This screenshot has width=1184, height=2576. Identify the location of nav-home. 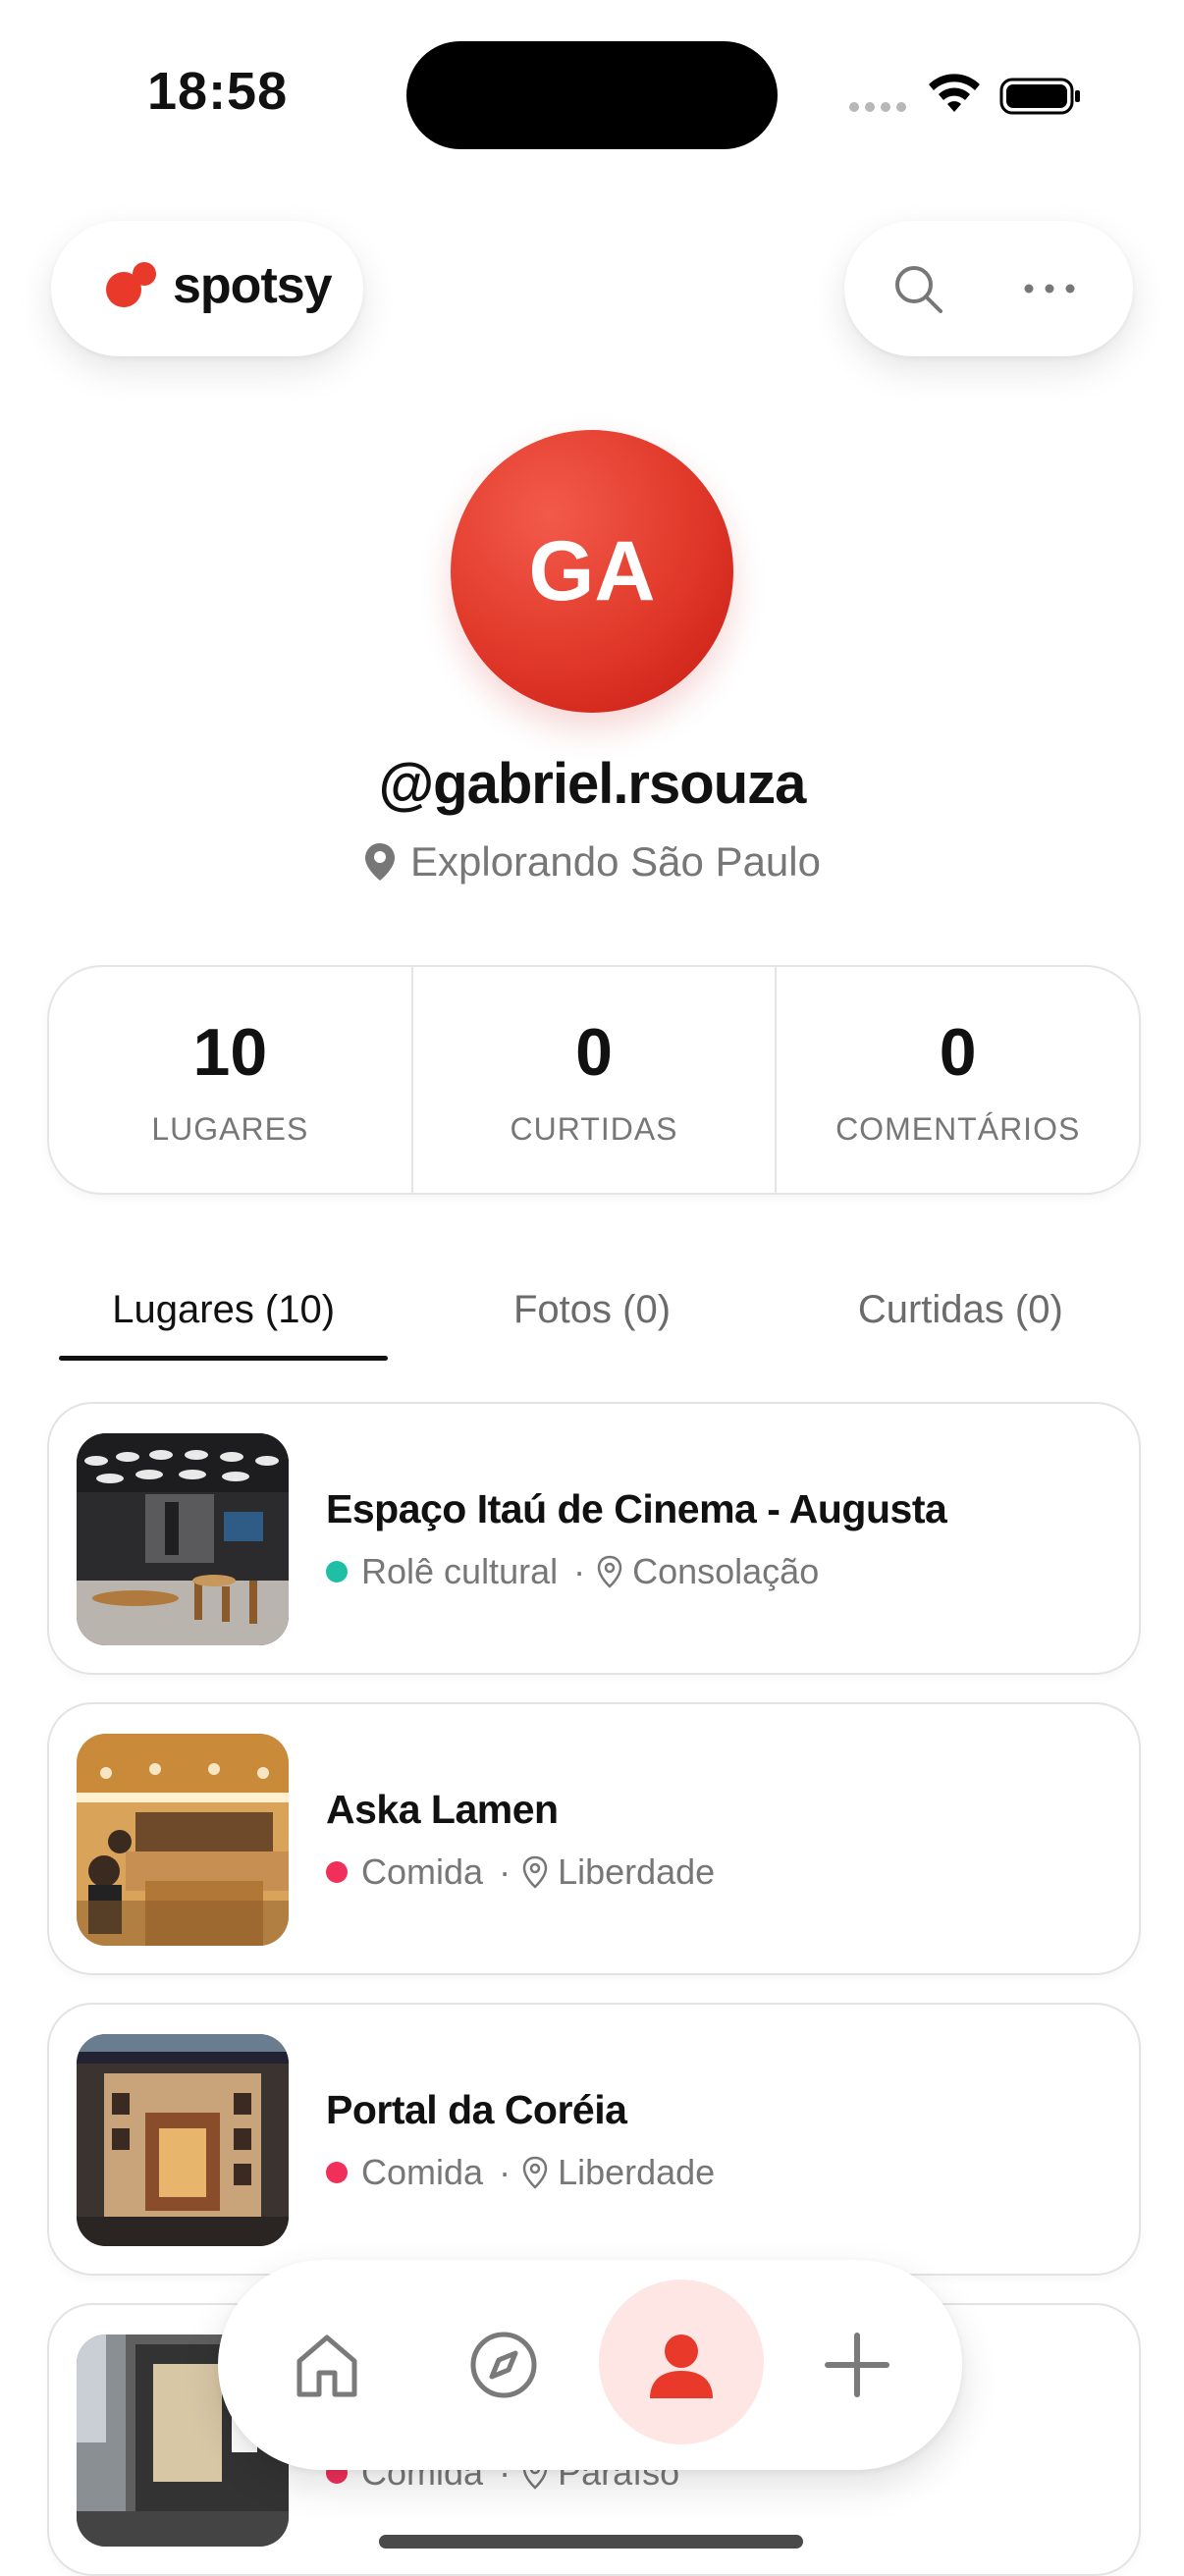
(327, 2365).